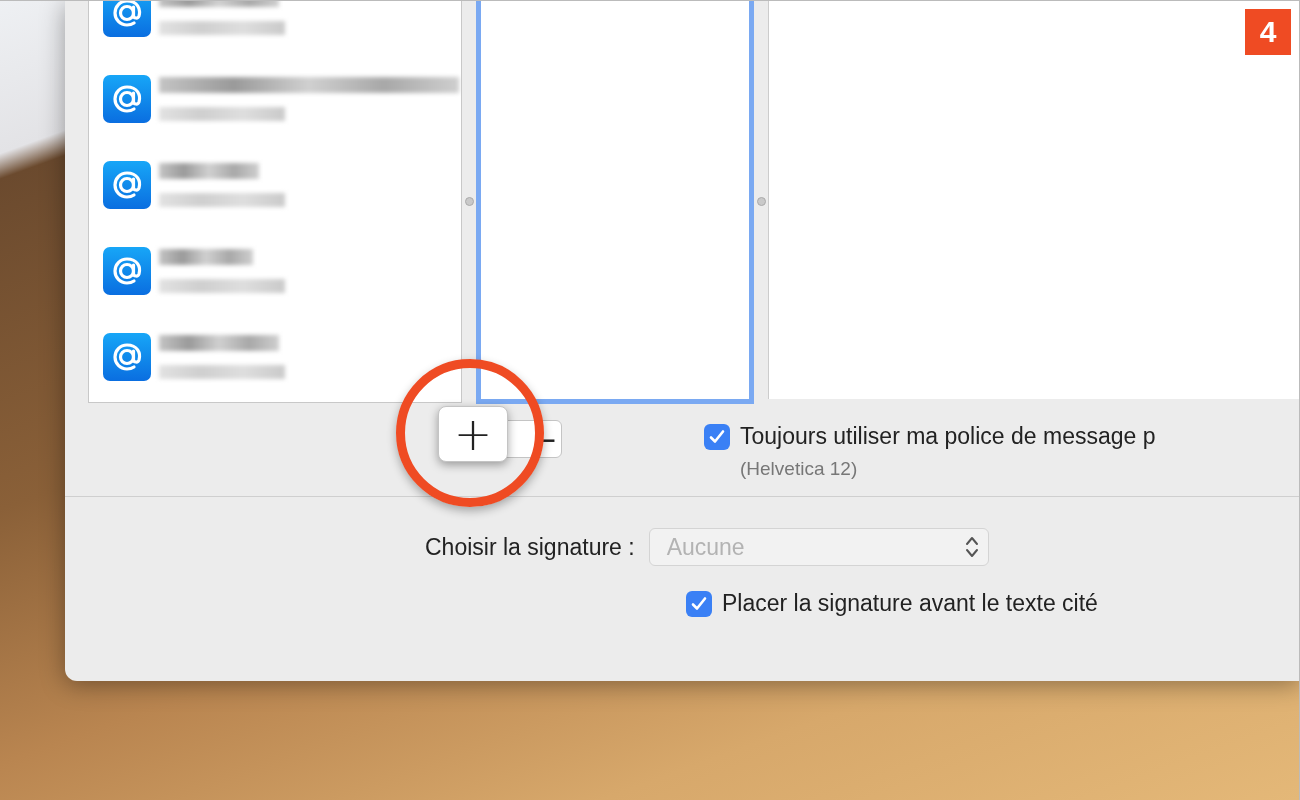 Image resolution: width=1300 pixels, height=800 pixels. Describe the element at coordinates (799, 469) in the screenshot. I see `font-detail: (Helvetica 12)` at that location.